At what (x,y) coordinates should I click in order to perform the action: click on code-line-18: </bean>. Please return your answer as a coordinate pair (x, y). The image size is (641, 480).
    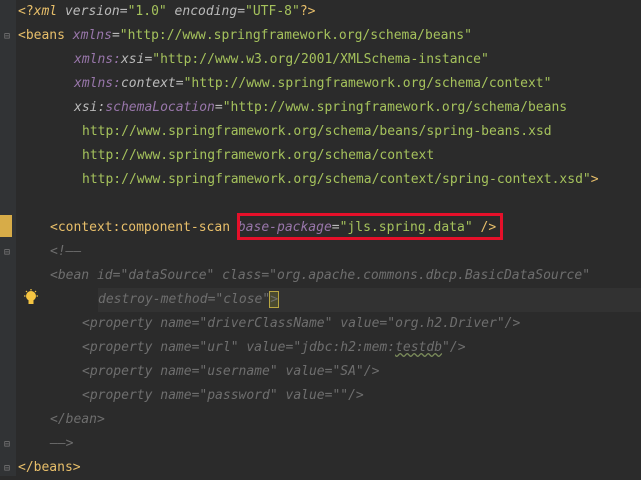
    Looking at the image, I should click on (345, 420).